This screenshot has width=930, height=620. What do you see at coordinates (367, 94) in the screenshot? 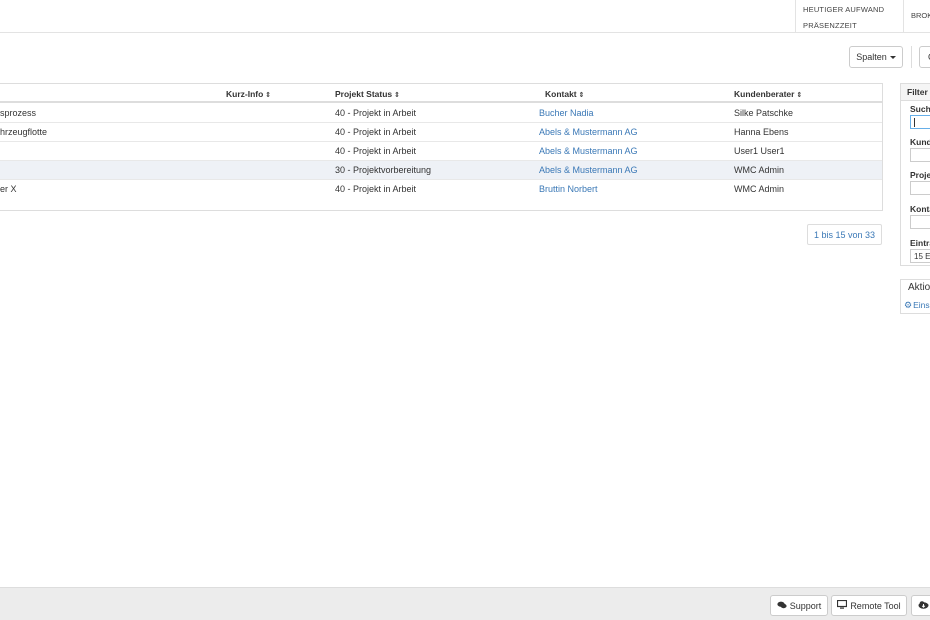
I see `header-project-status: Projekt Status ⇕` at bounding box center [367, 94].